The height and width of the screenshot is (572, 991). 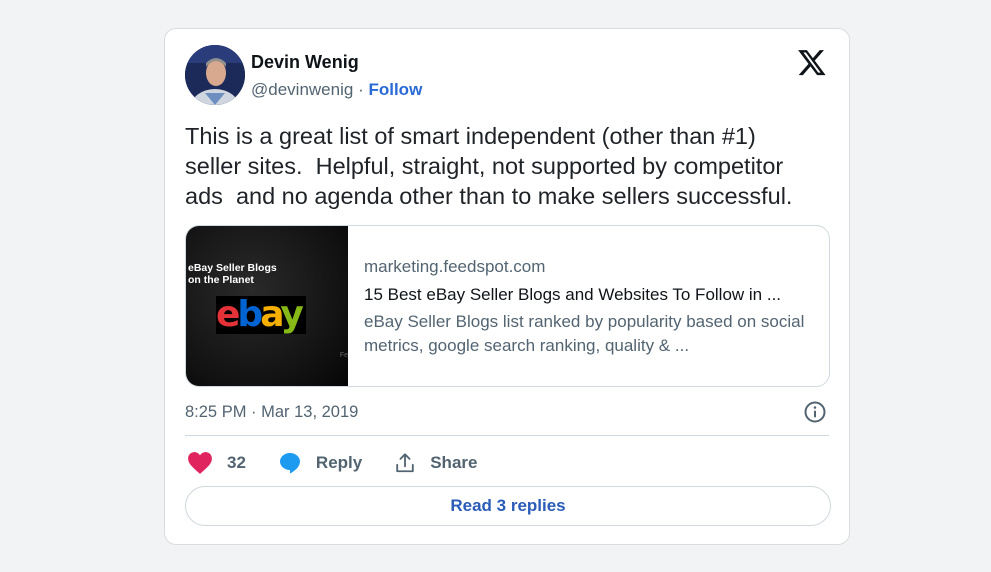 What do you see at coordinates (454, 462) in the screenshot?
I see `share-label: Share` at bounding box center [454, 462].